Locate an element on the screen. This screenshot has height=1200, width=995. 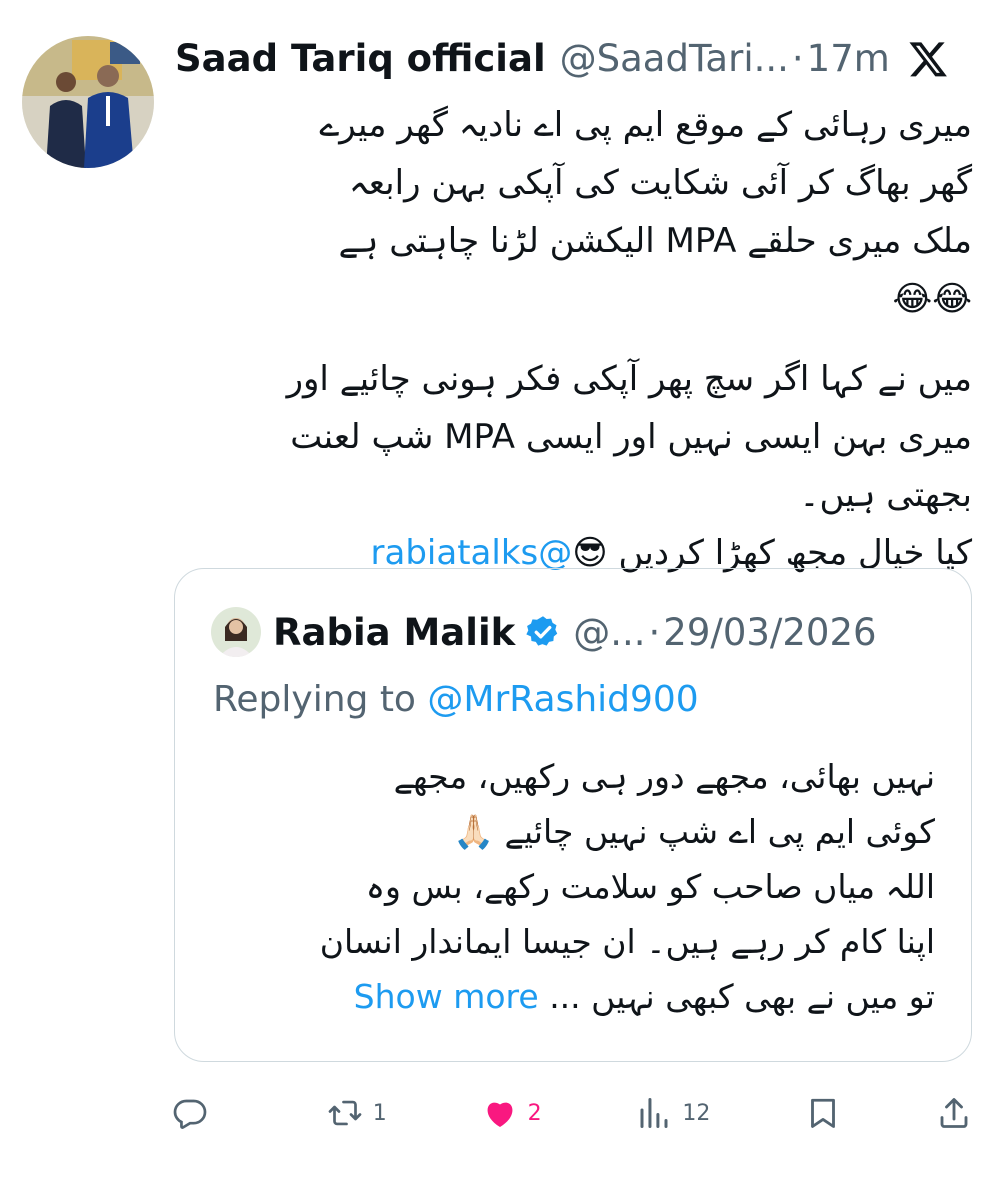
mention-link: @rabiatalks is located at coordinates (472, 553).